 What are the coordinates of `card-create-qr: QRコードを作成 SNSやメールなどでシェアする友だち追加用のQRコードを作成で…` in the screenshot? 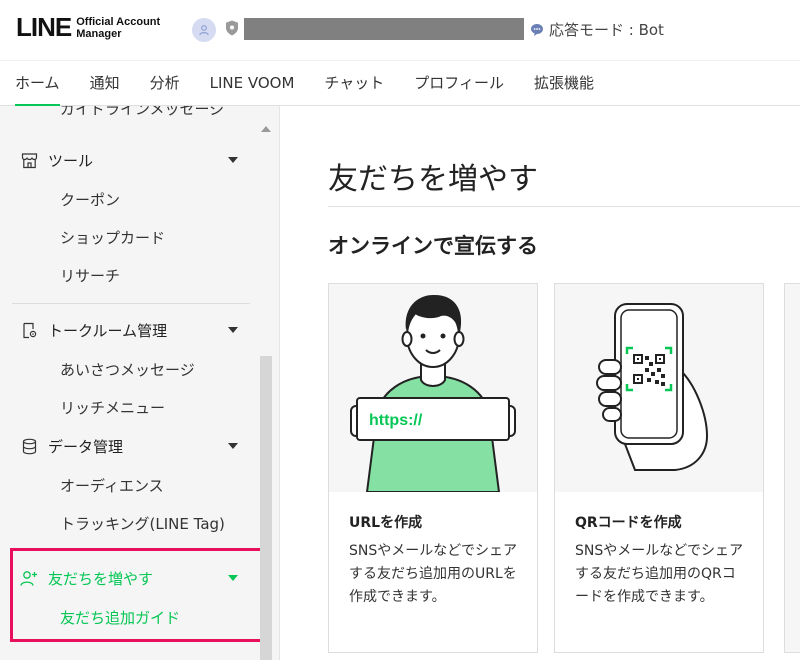 It's located at (659, 468).